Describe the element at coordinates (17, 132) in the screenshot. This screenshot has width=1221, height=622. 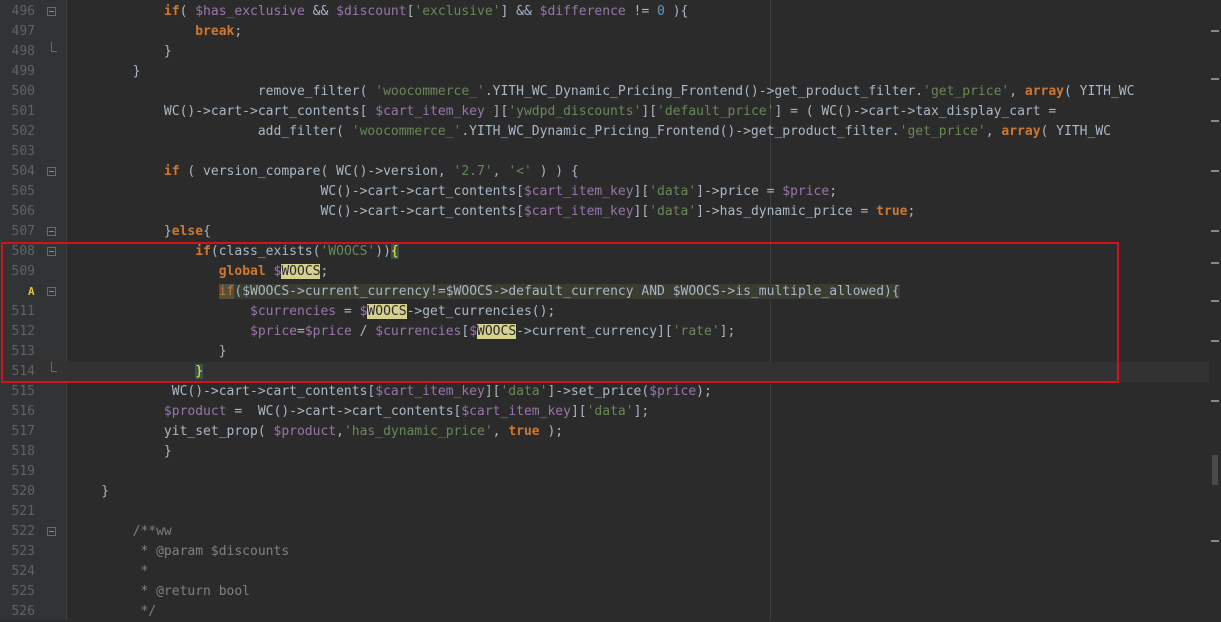
I see `line-number: 502` at that location.